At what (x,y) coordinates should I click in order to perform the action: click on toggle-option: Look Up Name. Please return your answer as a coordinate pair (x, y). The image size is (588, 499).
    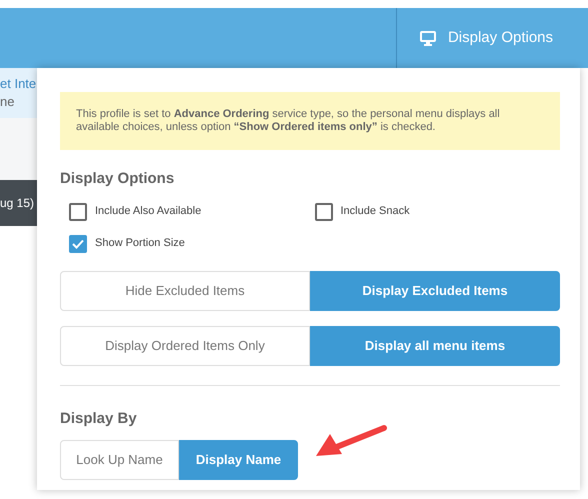
    Looking at the image, I should click on (119, 460).